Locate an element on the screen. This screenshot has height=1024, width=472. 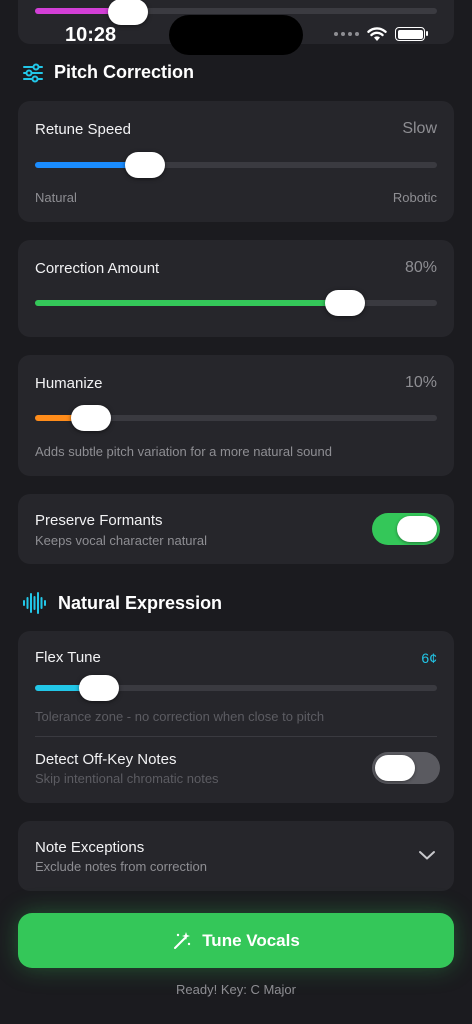
retune-speed-card: Retune Speed Slow Natural Robotic is located at coordinates (236, 161).